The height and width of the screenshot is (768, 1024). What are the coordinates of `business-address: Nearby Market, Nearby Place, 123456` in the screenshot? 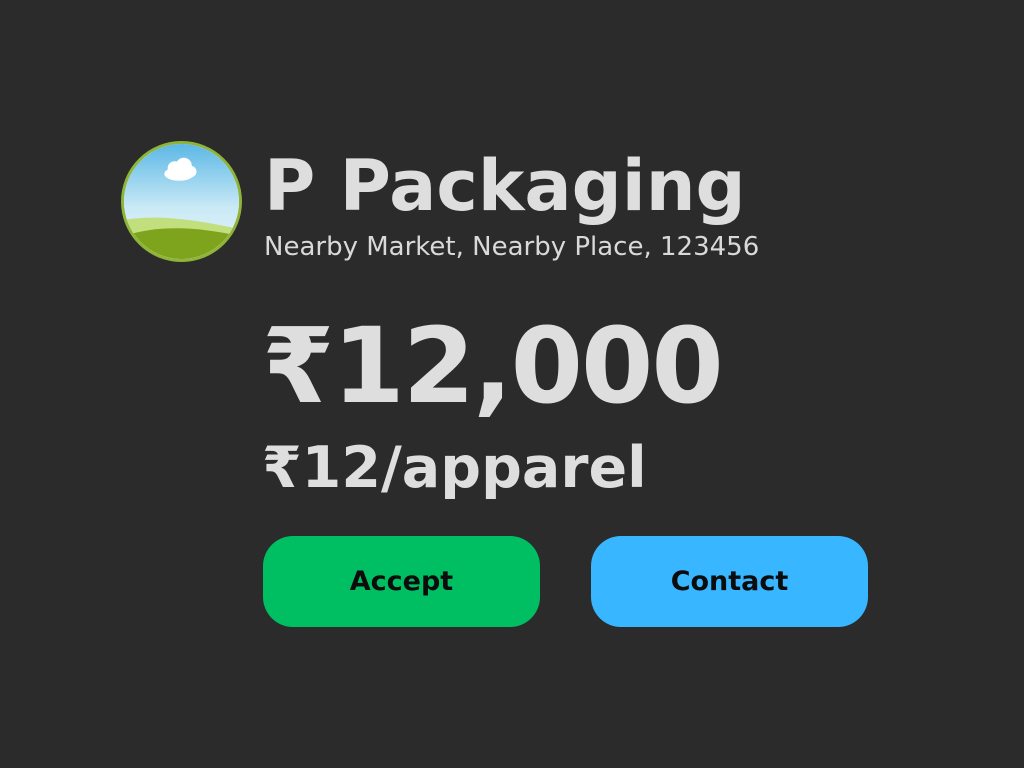 It's located at (512, 247).